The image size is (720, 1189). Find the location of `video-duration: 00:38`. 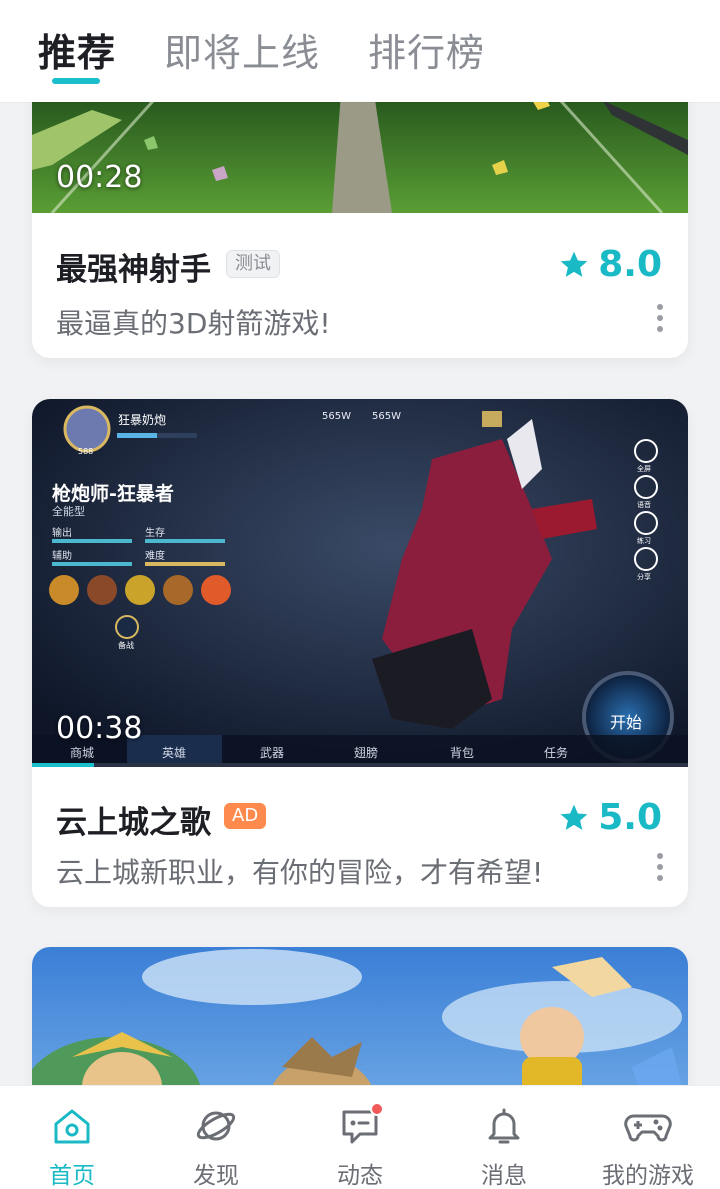

video-duration: 00:38 is located at coordinates (99, 728).